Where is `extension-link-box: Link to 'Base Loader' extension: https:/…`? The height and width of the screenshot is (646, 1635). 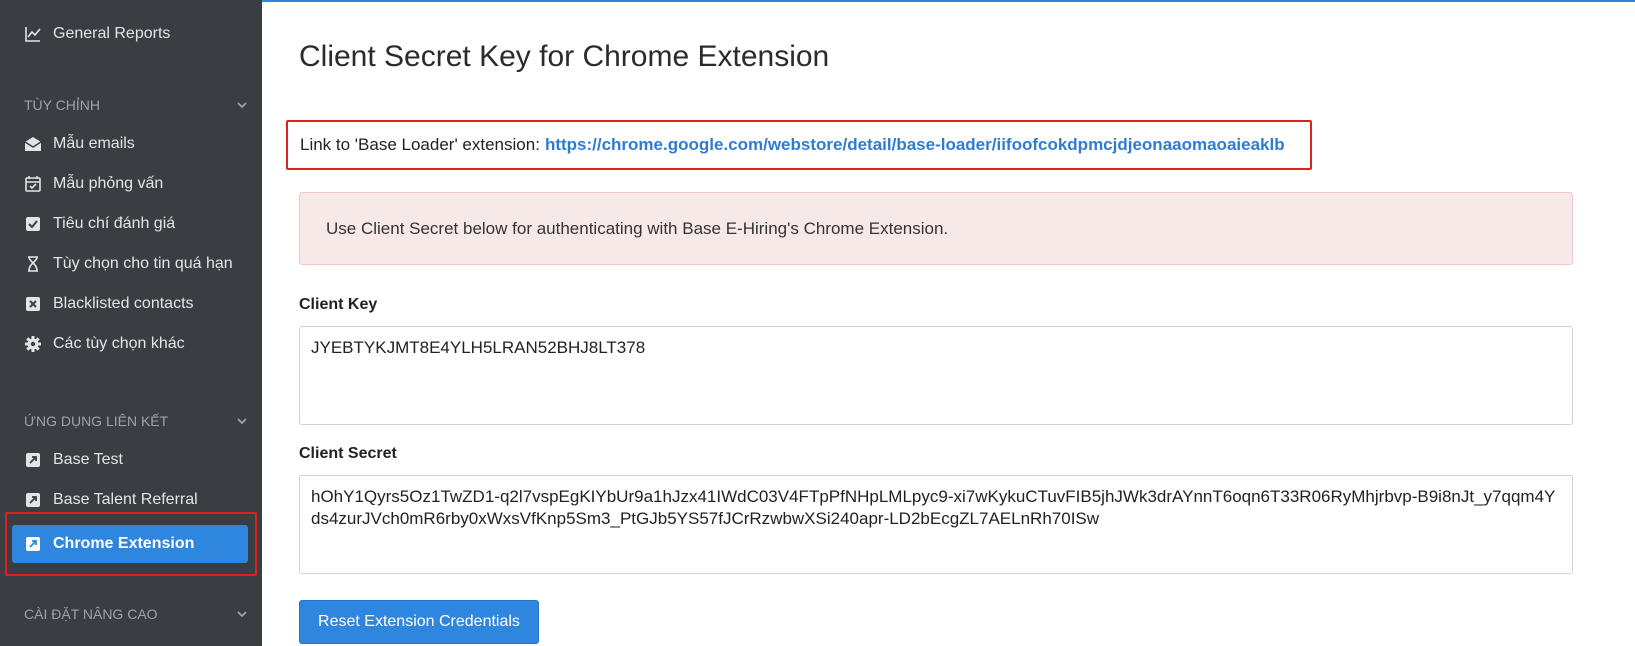 extension-link-box: Link to 'Base Loader' extension: https:/… is located at coordinates (799, 145).